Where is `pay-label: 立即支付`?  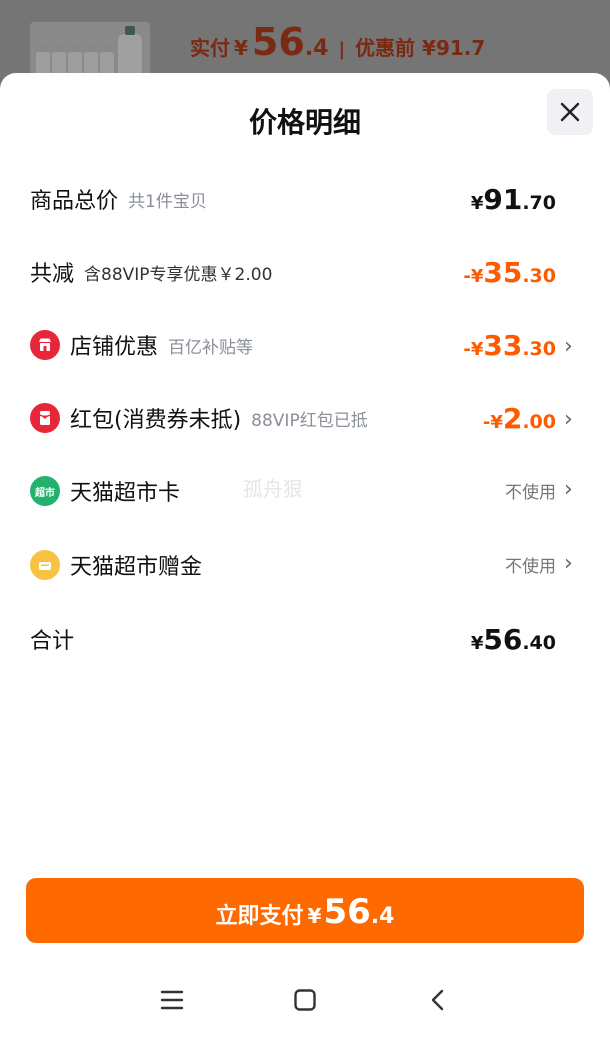 pay-label: 立即支付 is located at coordinates (259, 916).